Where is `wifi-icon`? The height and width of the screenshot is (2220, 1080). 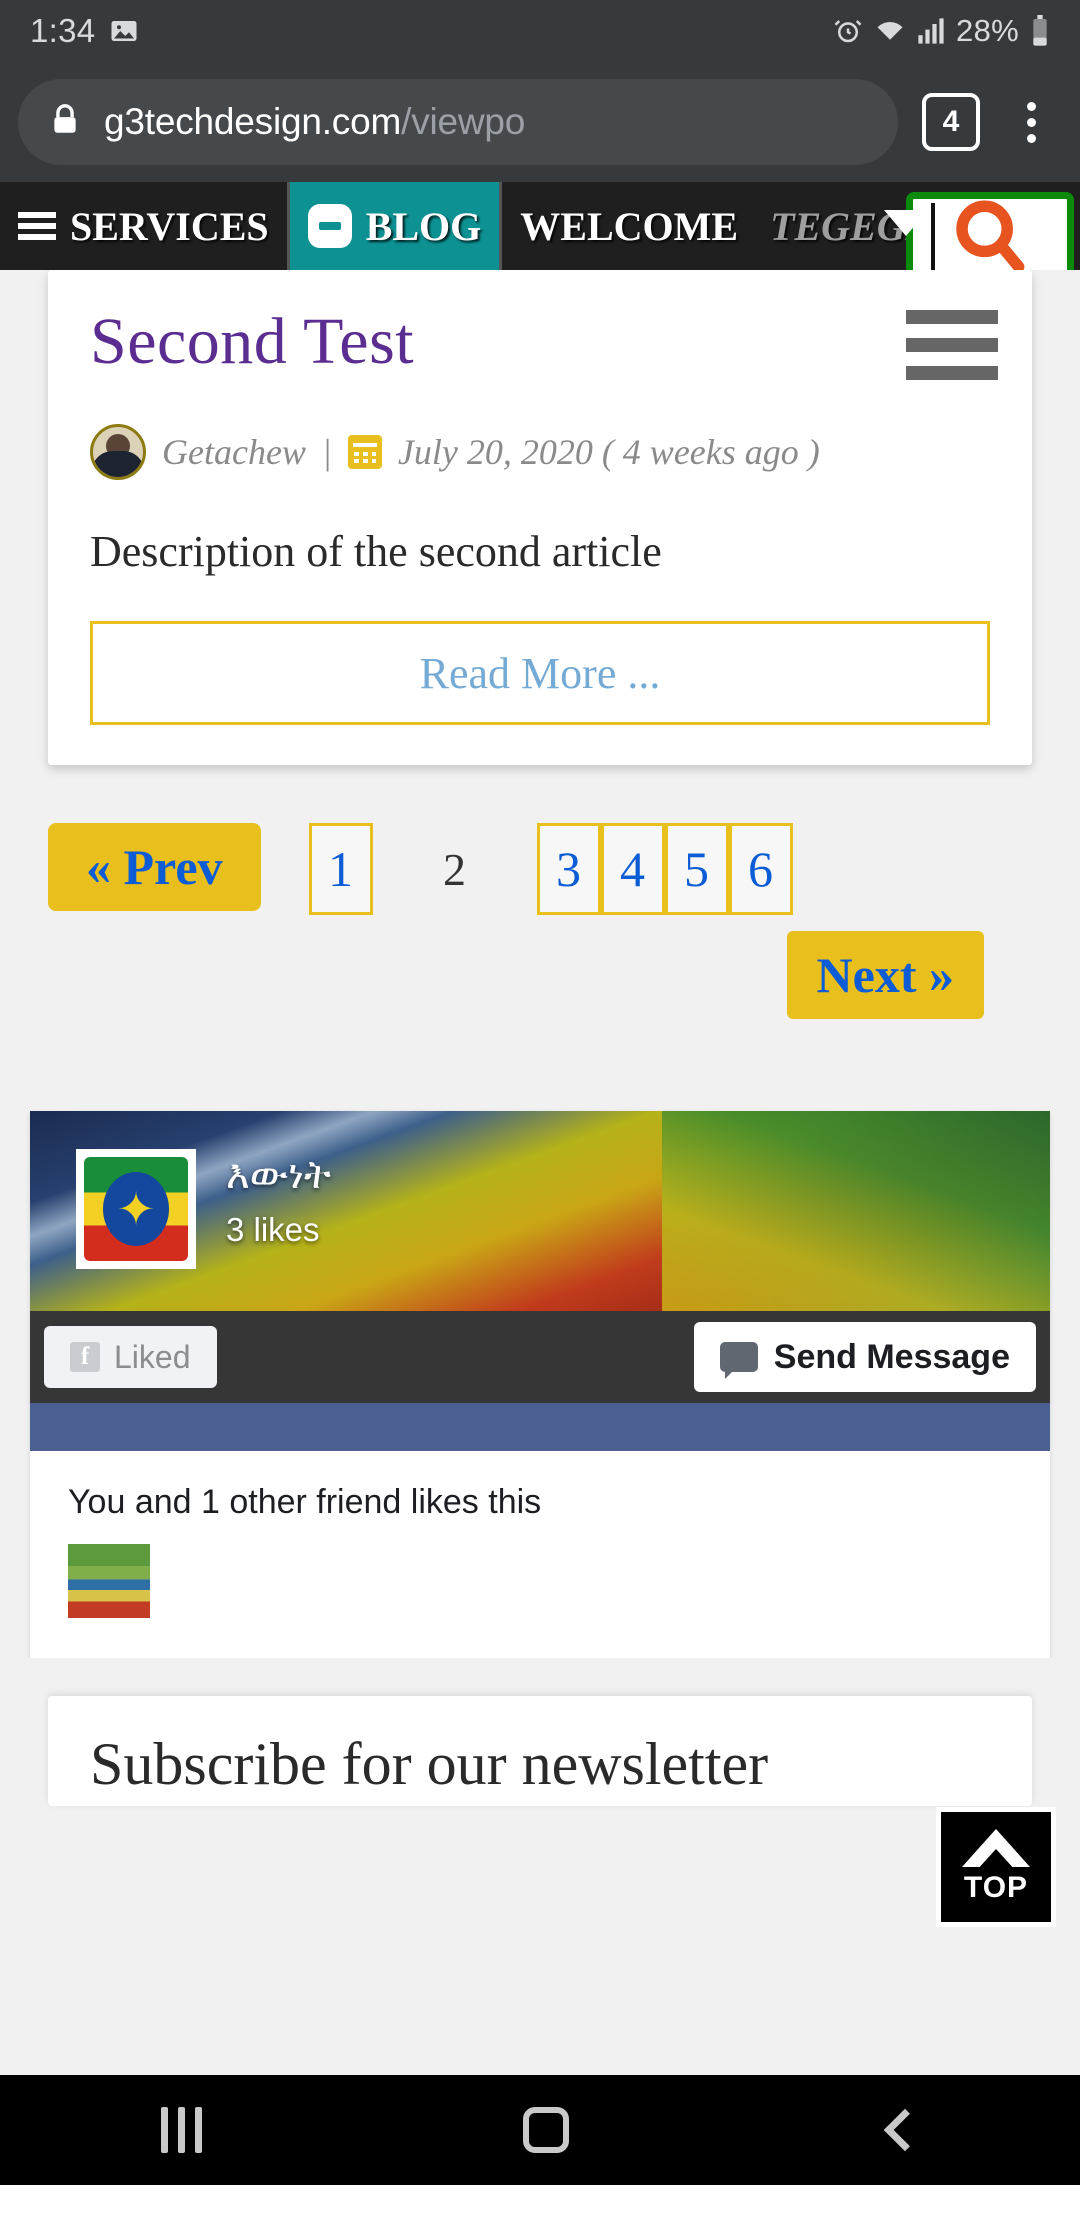 wifi-icon is located at coordinates (890, 31).